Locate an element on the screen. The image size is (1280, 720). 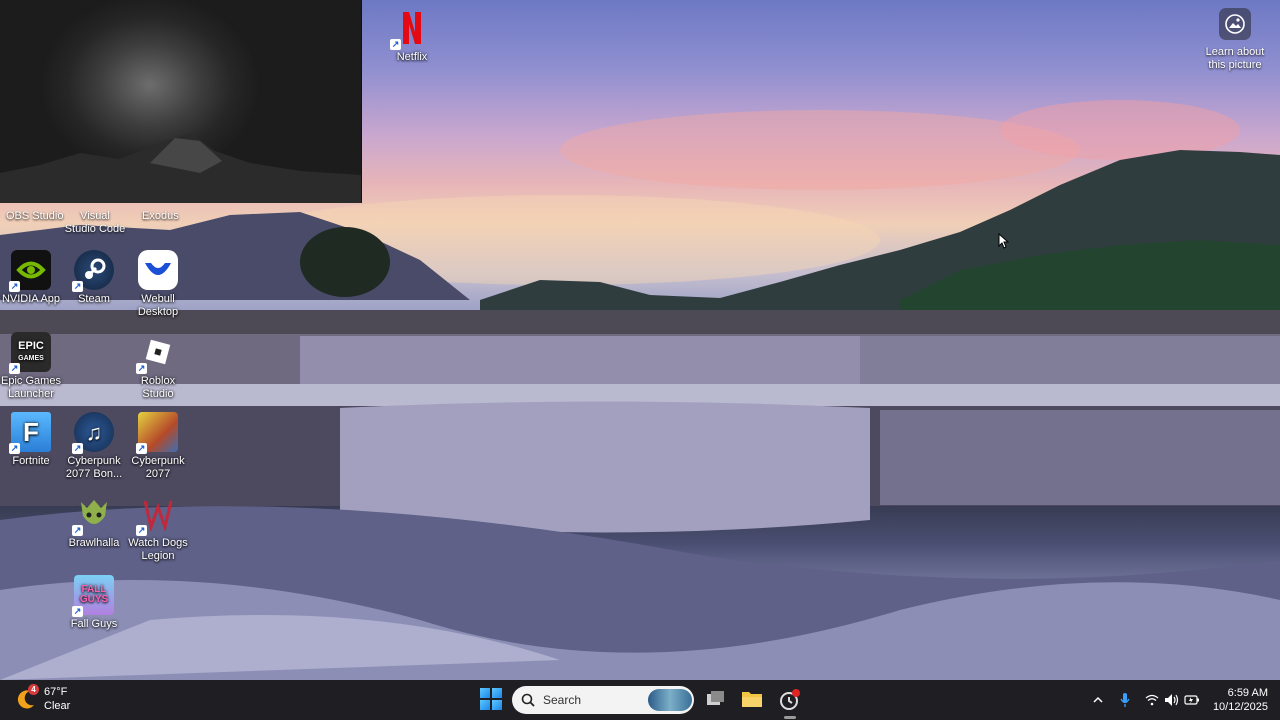
desktop-icon-epic-games: EPIC GAMES ↗ Epic Games Launcher is located at coordinates (31, 366).